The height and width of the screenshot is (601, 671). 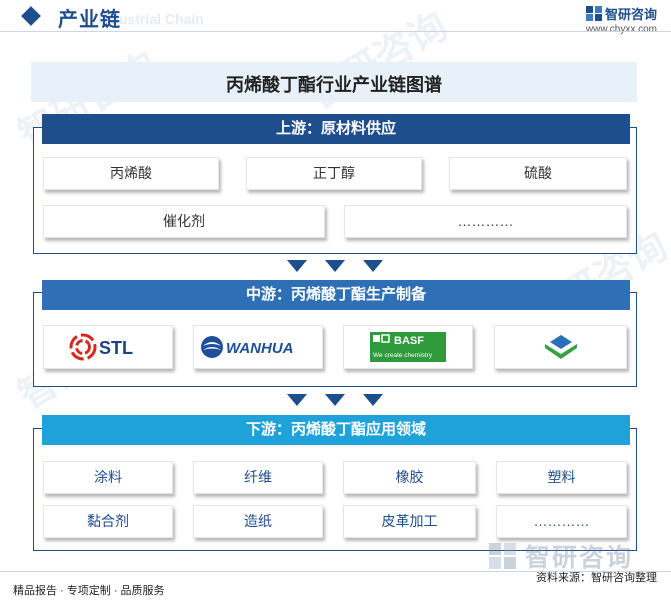 I want to click on diagram-title: 丙烯酸丁酯行业产业链图谱, so click(x=334, y=85).